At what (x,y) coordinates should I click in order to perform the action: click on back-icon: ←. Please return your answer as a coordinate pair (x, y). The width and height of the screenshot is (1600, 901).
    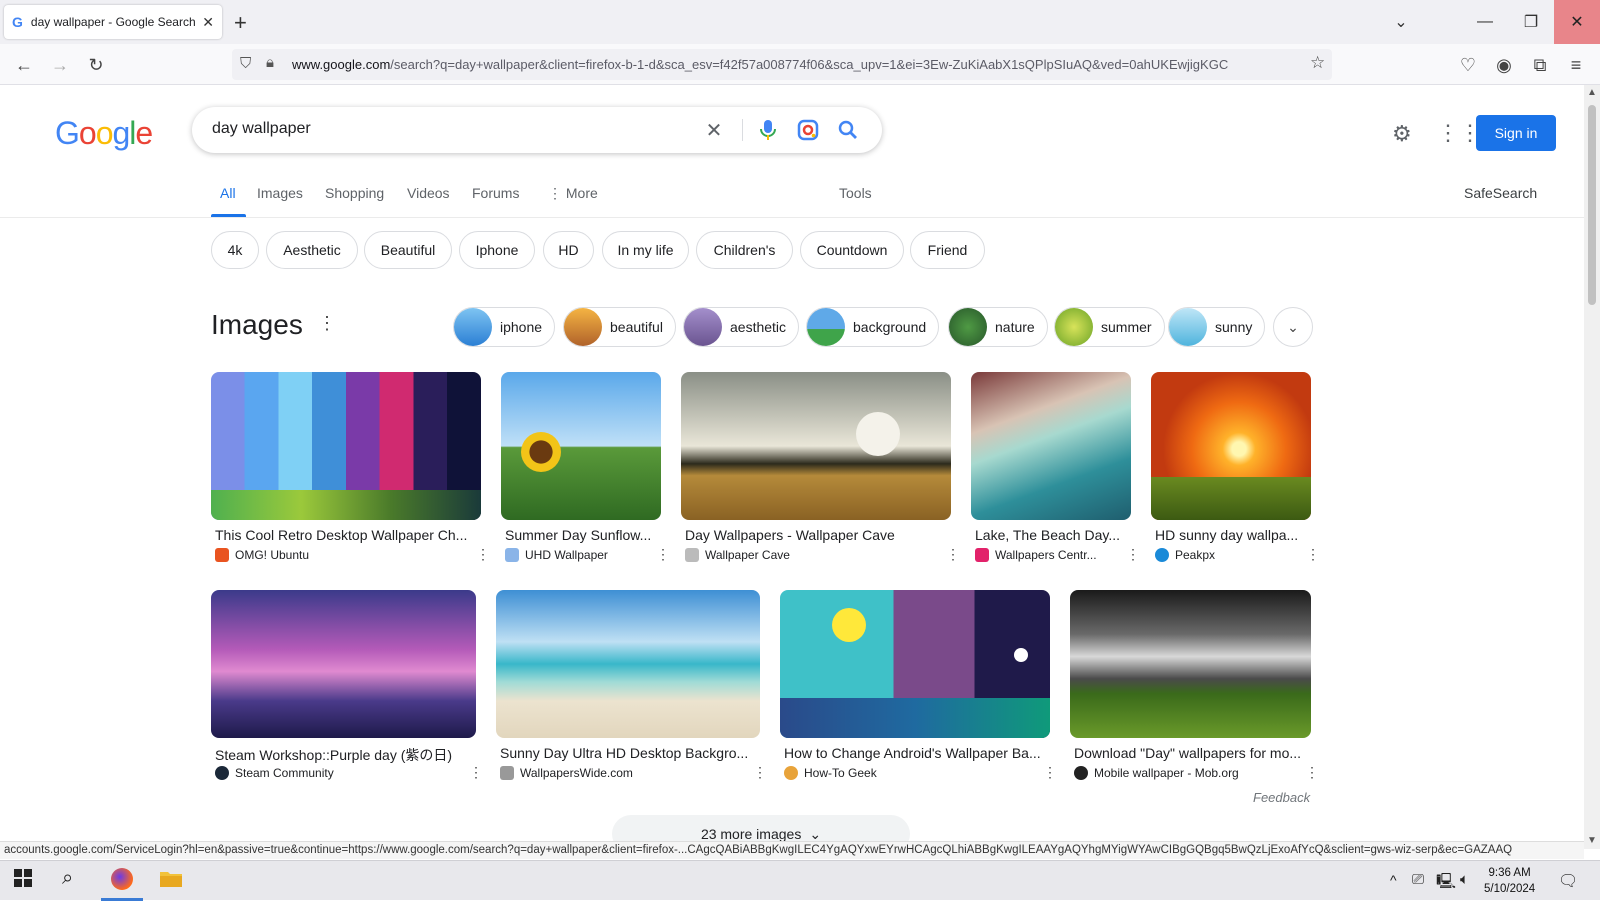
    Looking at the image, I should click on (24, 65).